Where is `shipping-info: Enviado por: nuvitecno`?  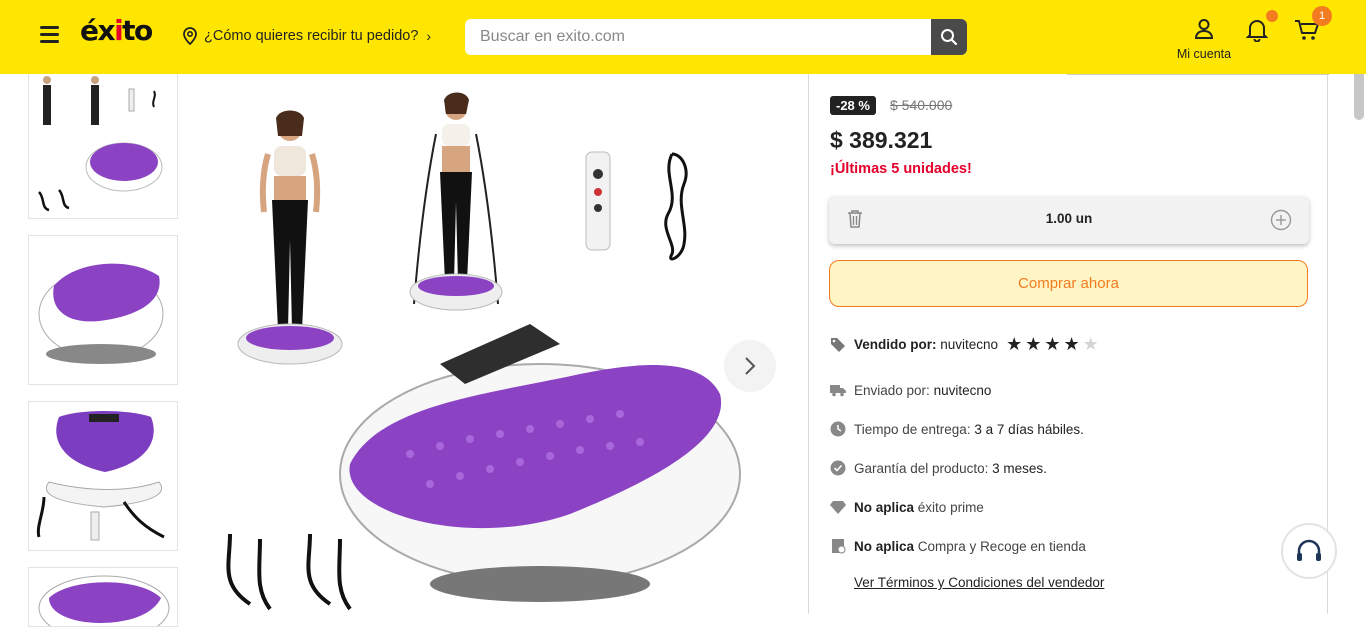
shipping-info: Enviado por: nuvitecno is located at coordinates (910, 390).